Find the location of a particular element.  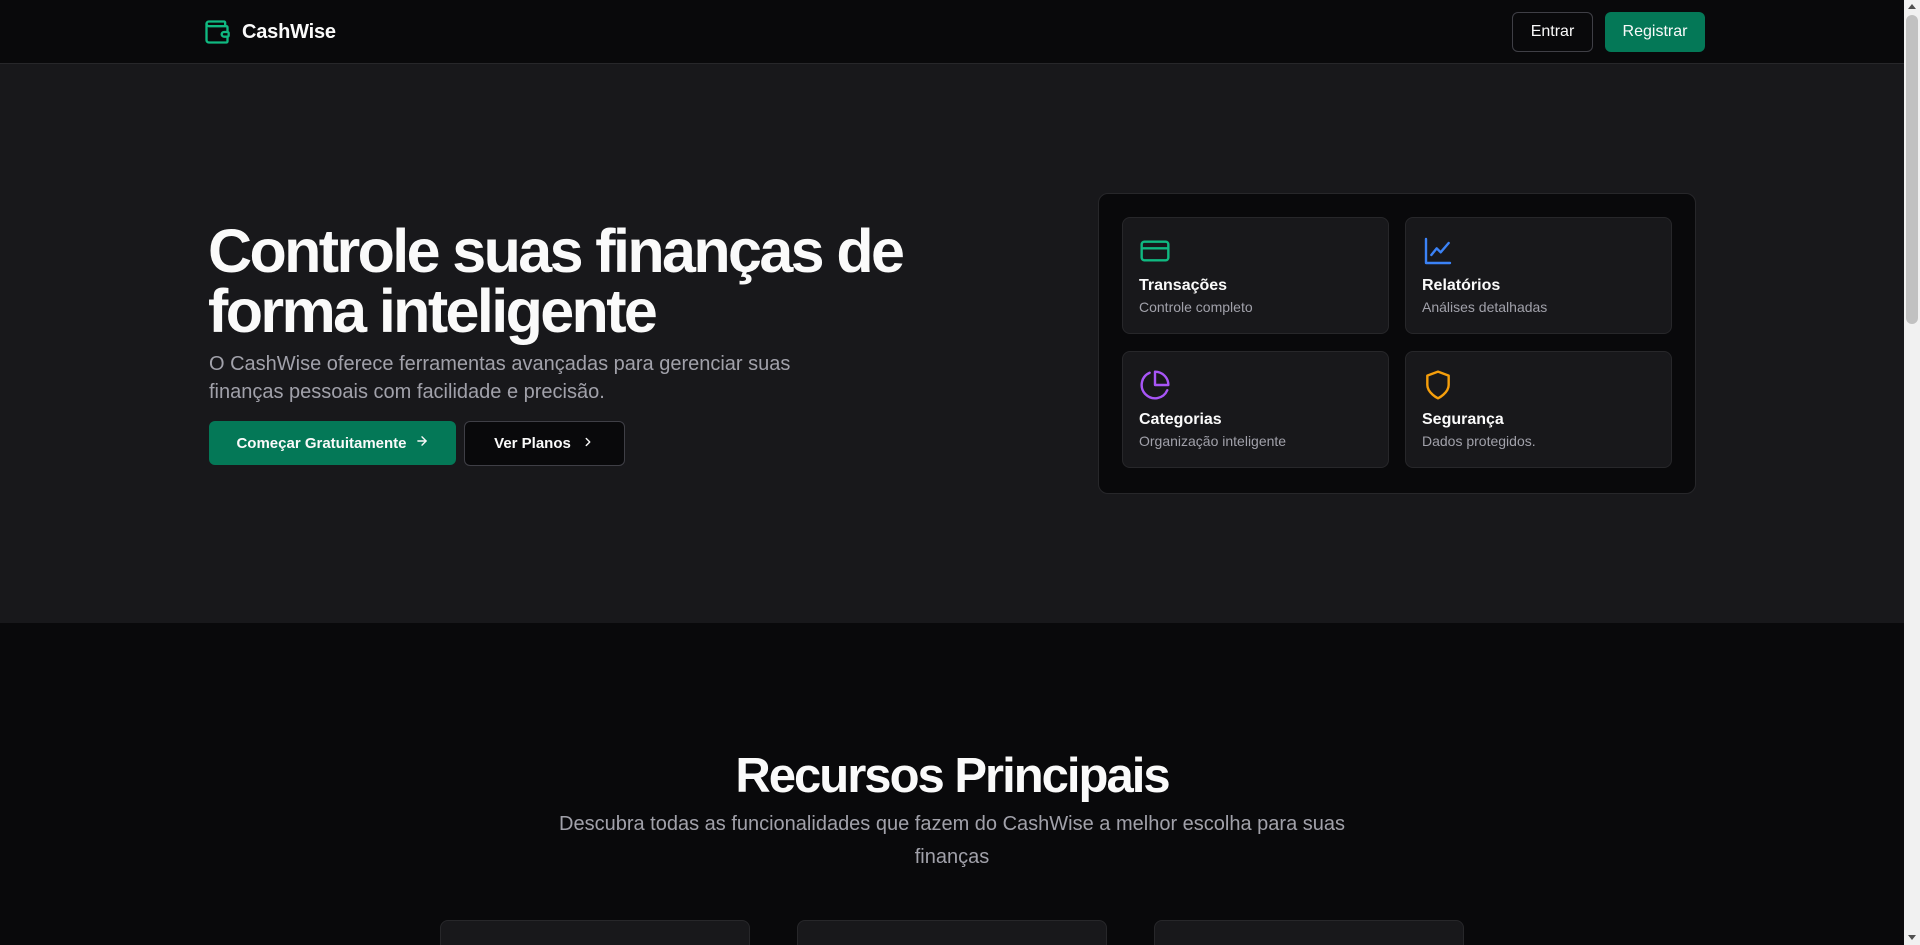

feature-title: Transações is located at coordinates (1183, 285).